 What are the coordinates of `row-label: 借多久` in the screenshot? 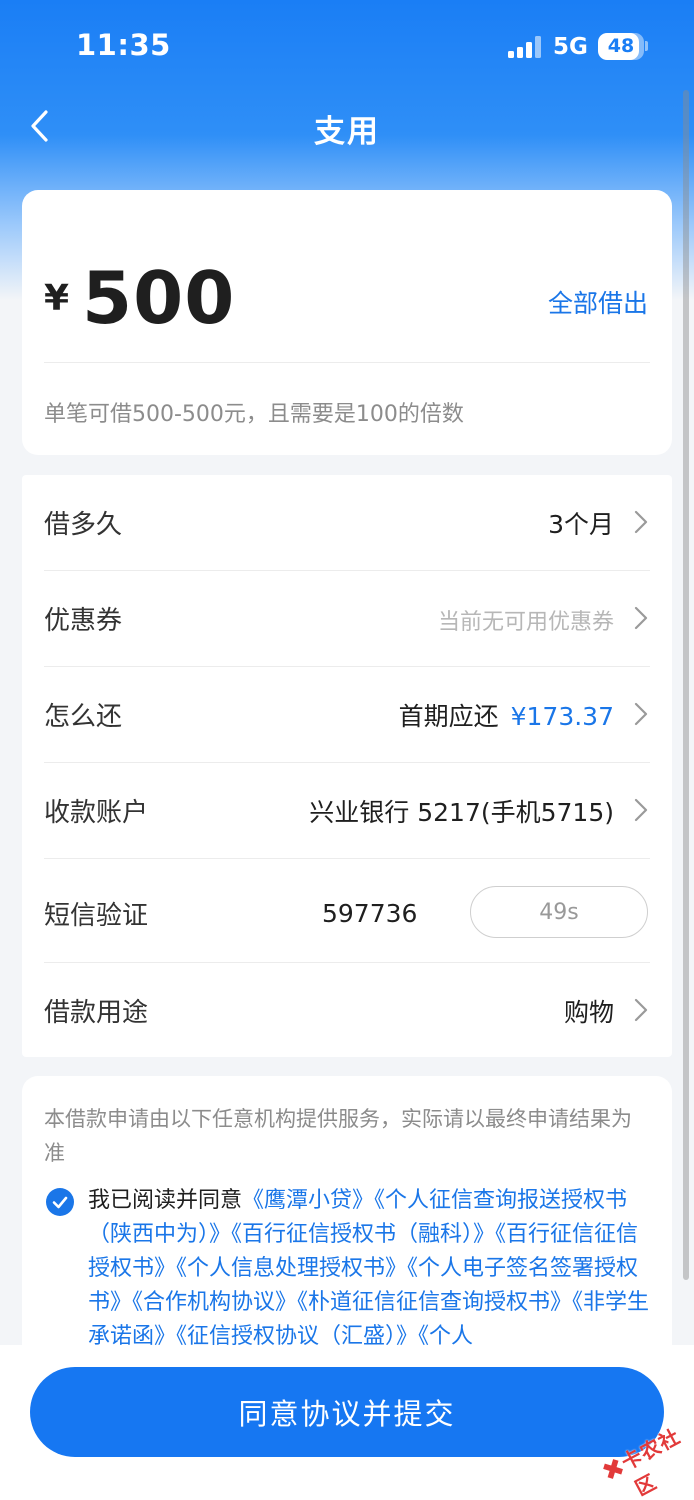 It's located at (83, 525).